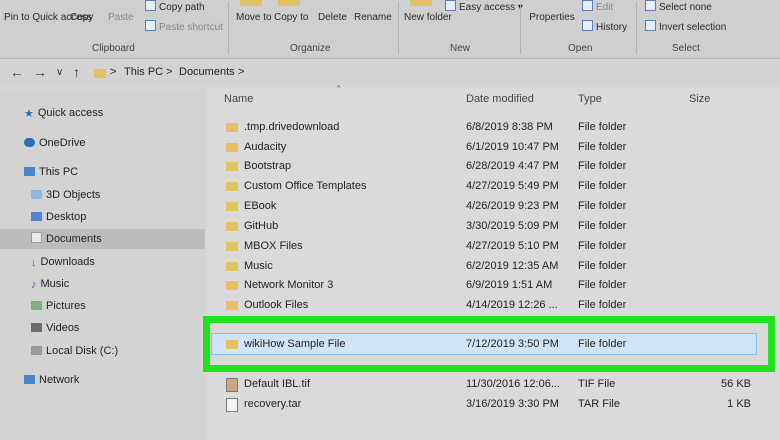 This screenshot has width=780, height=440. What do you see at coordinates (63, 113) in the screenshot?
I see `sidebar-item-quick-access: ★ Quick access` at bounding box center [63, 113].